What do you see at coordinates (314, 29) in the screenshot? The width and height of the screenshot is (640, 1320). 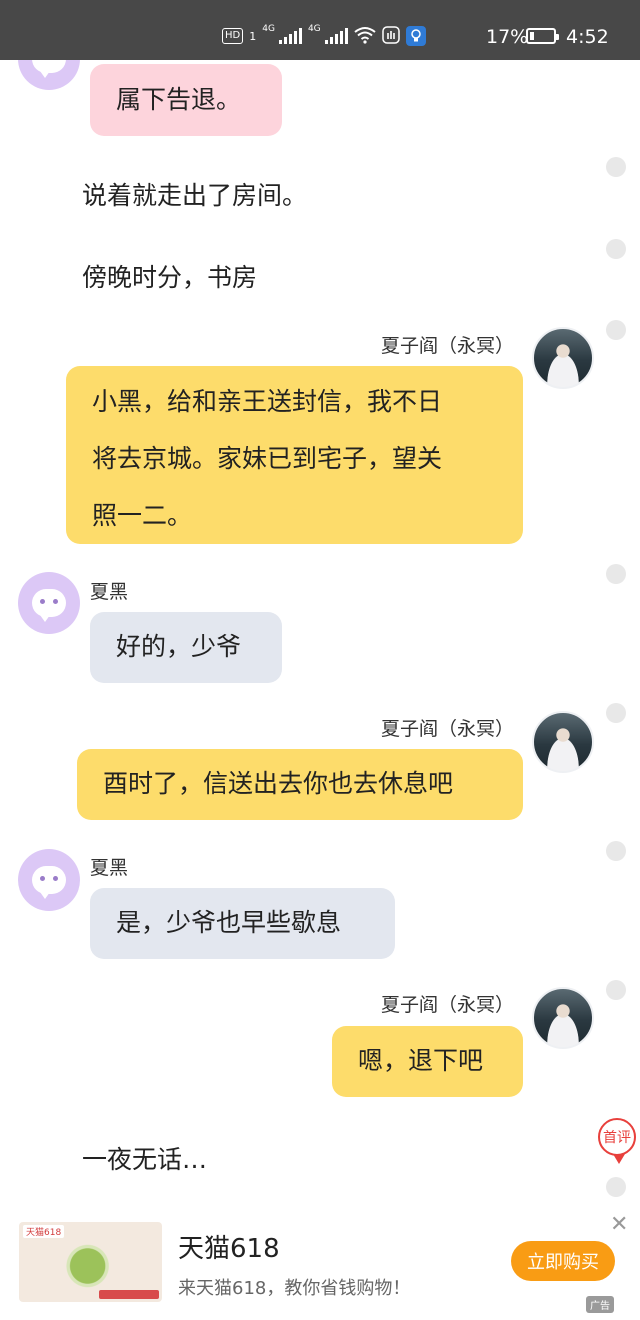 I see `network-type-label-2: 4G` at bounding box center [314, 29].